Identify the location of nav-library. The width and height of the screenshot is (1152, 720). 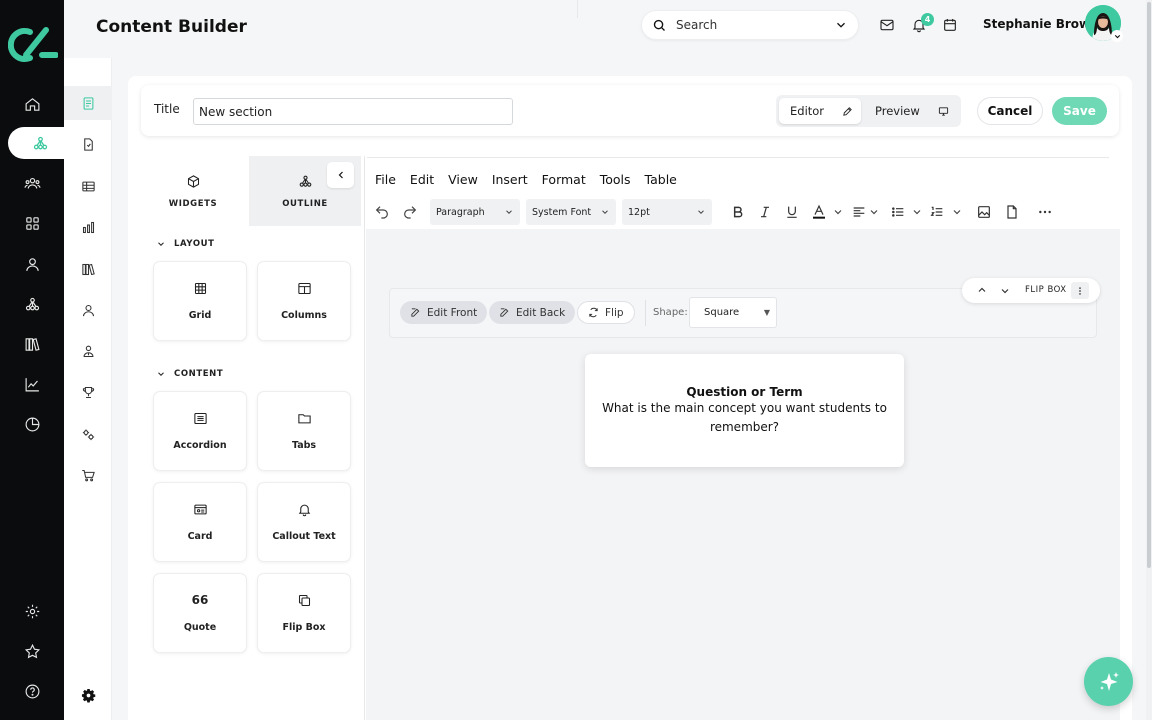
(32, 344).